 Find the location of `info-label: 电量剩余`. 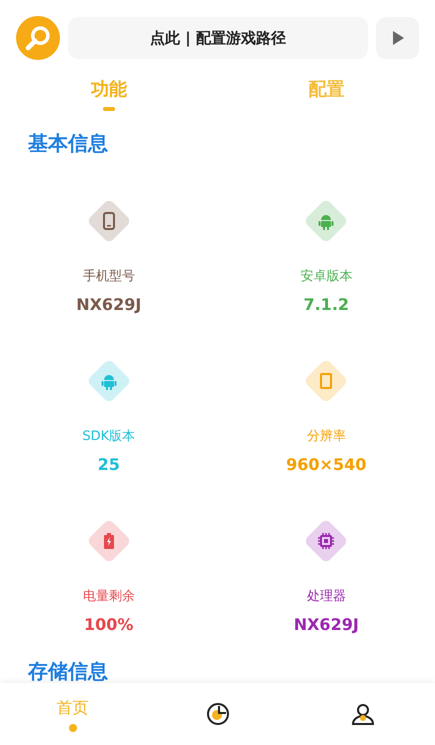

info-label: 电量剩余 is located at coordinates (108, 597).